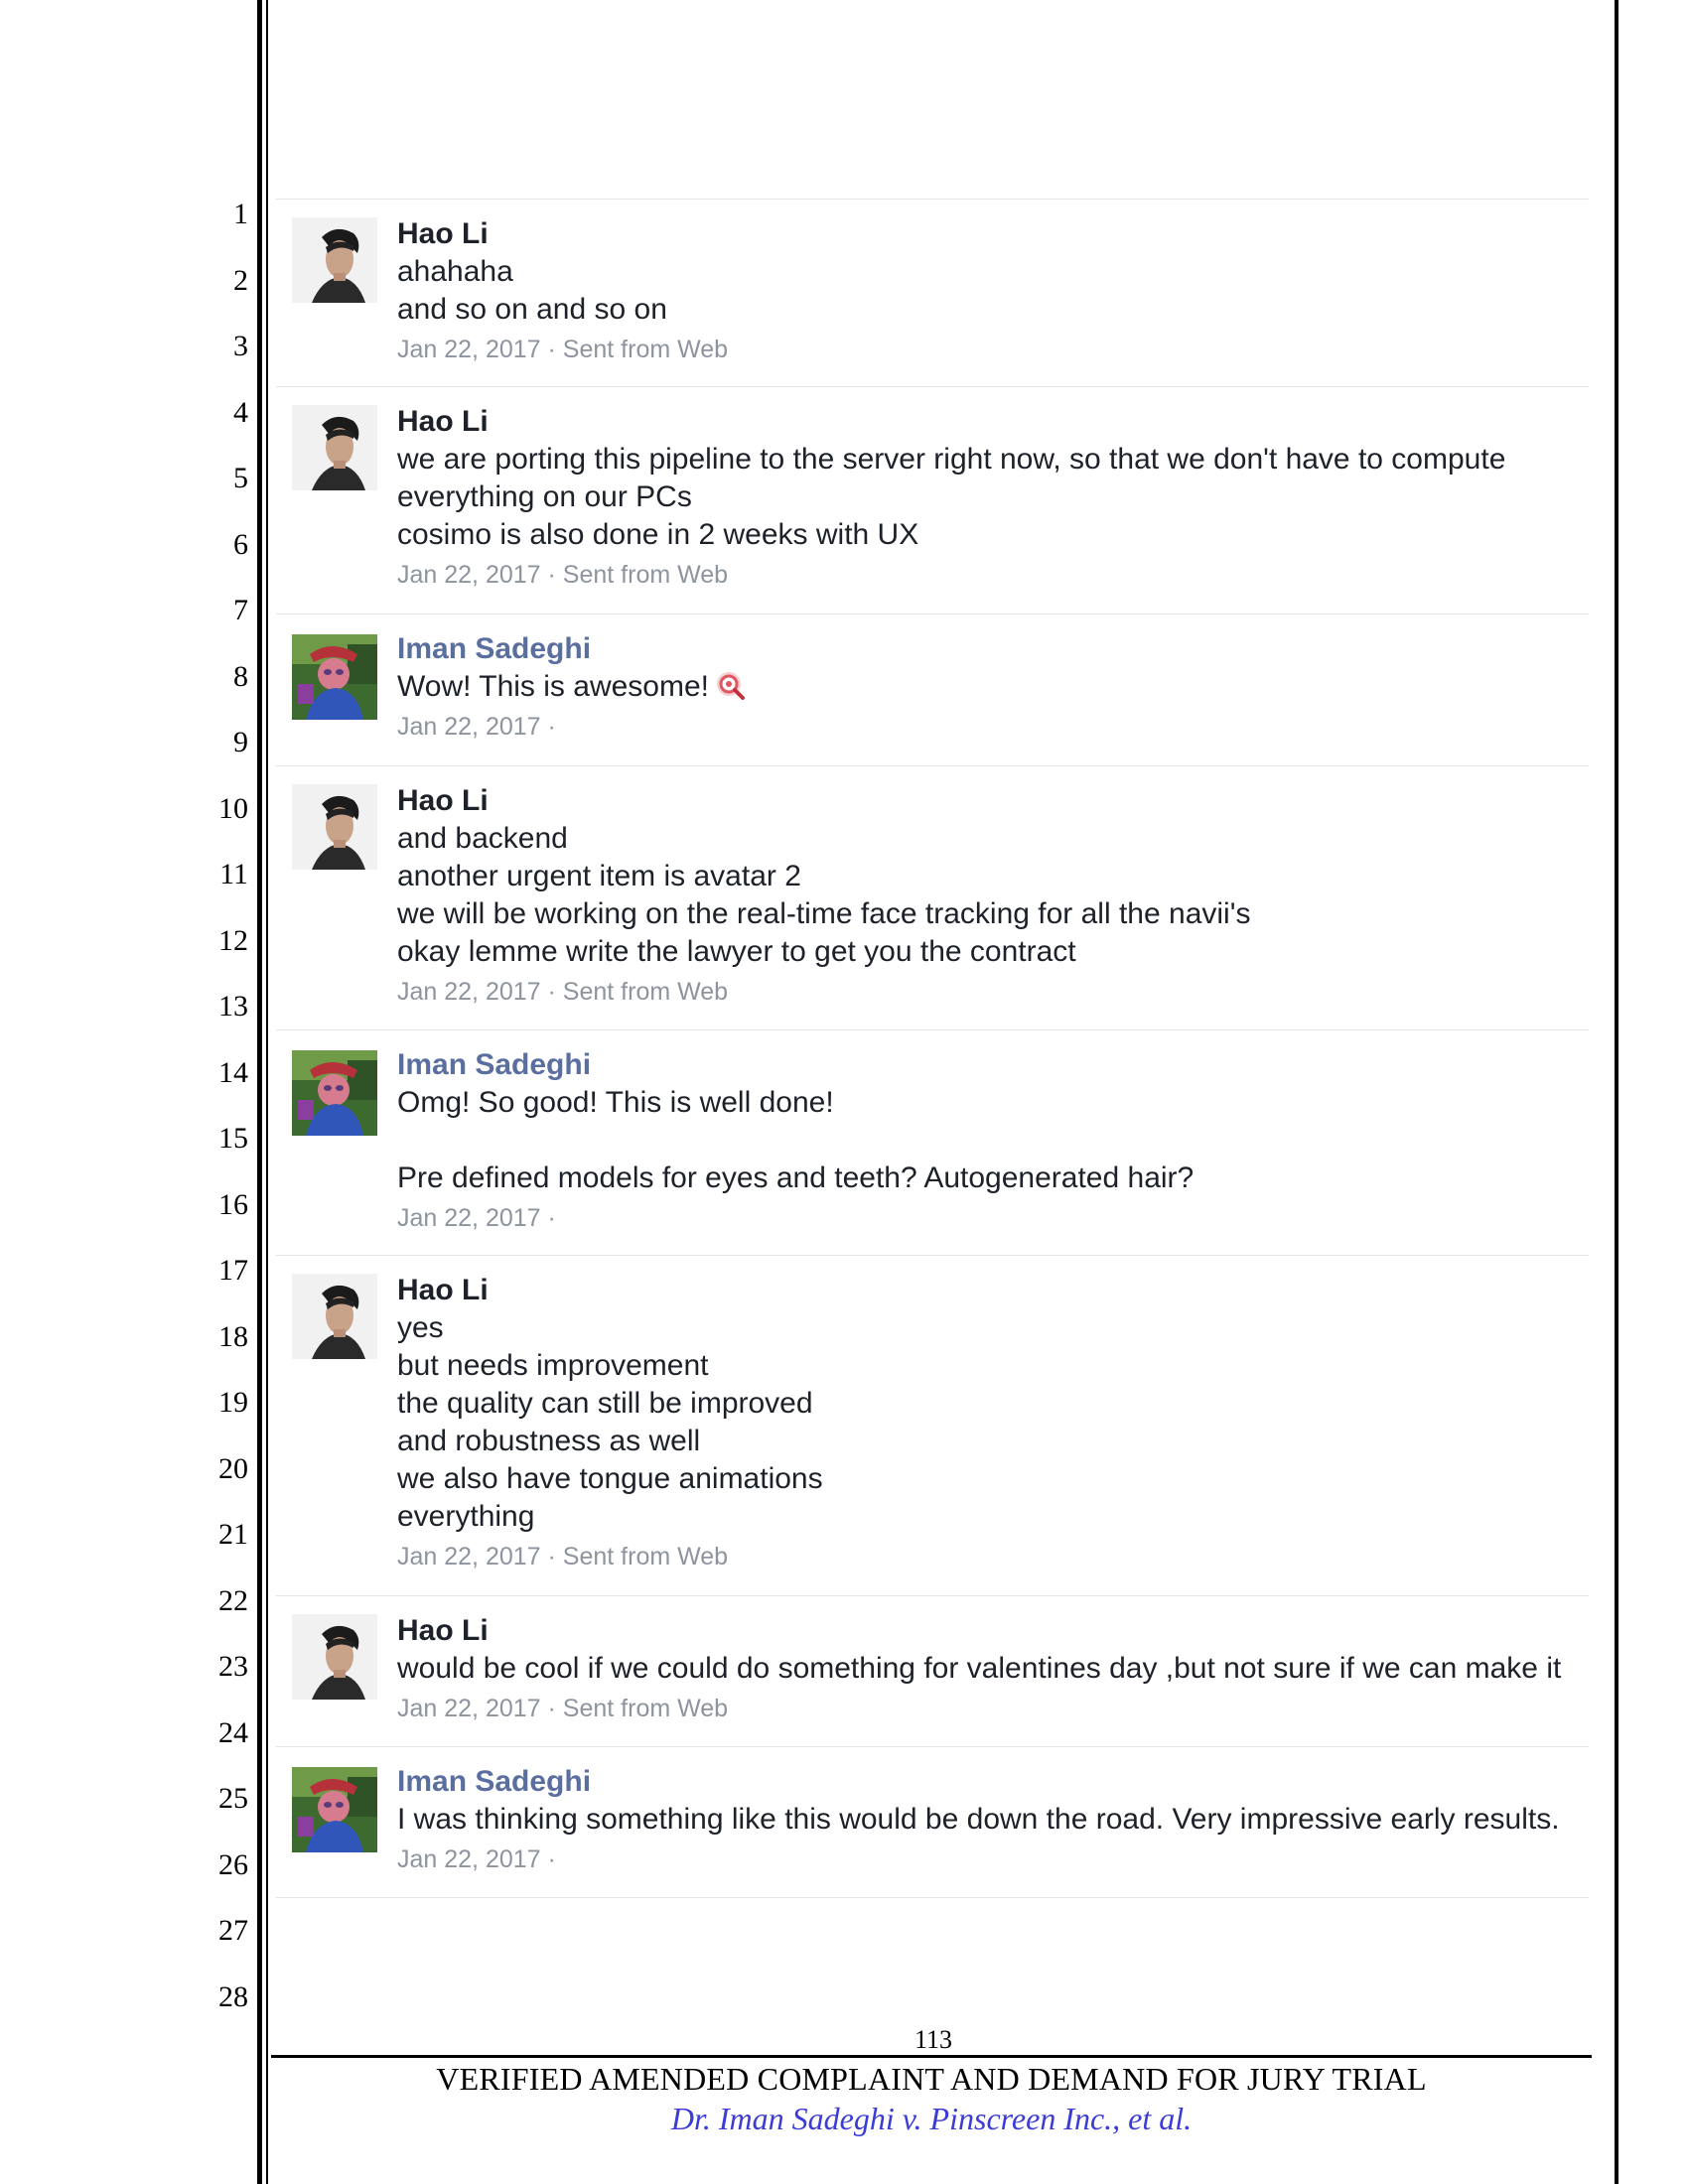 Image resolution: width=1688 pixels, height=2184 pixels. I want to click on message-text, so click(988, 1141).